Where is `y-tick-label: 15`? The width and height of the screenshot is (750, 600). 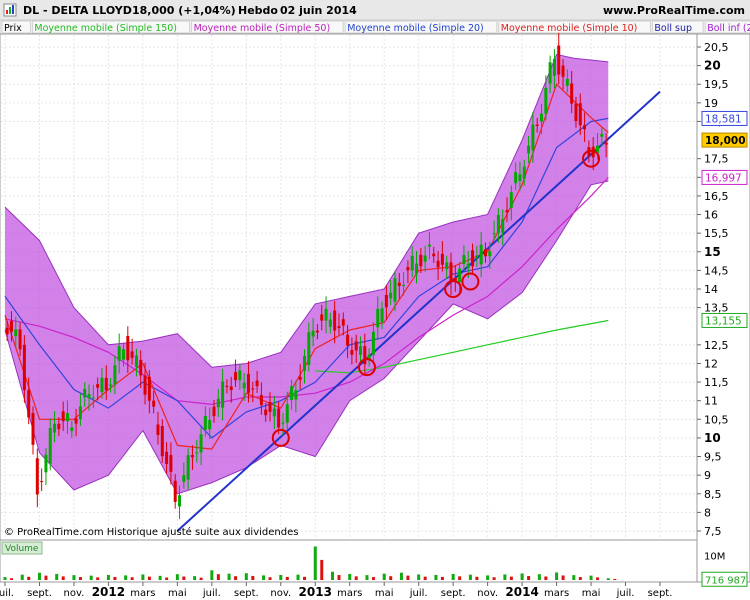 y-tick-label: 15 is located at coordinates (712, 252).